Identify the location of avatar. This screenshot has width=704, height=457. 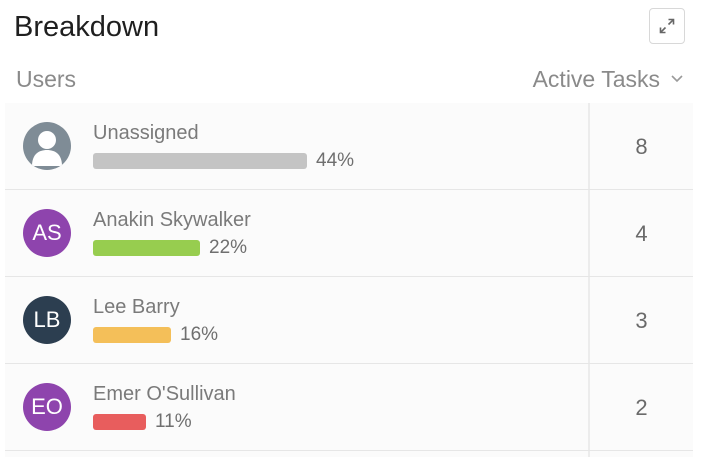
(47, 146).